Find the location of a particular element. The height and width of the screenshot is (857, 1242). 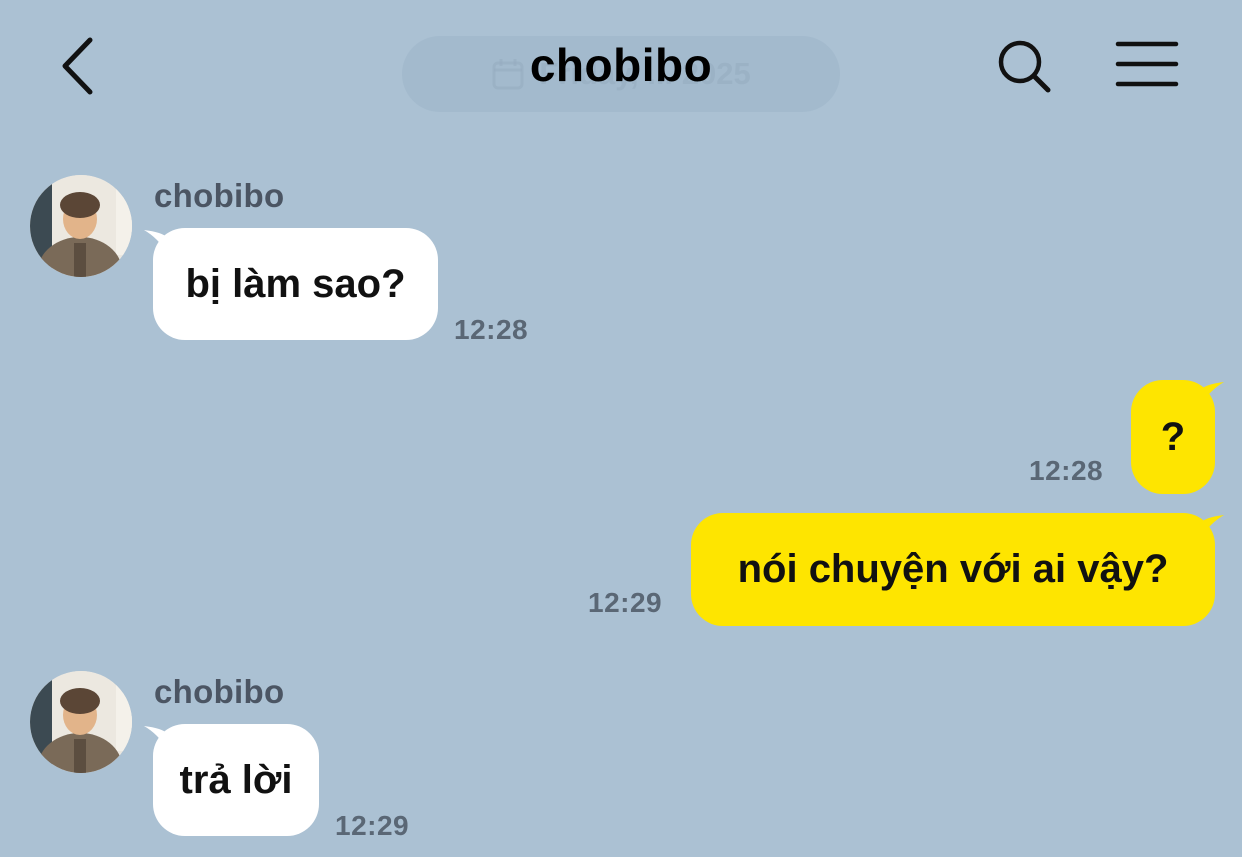

menu-button is located at coordinates (1147, 66).